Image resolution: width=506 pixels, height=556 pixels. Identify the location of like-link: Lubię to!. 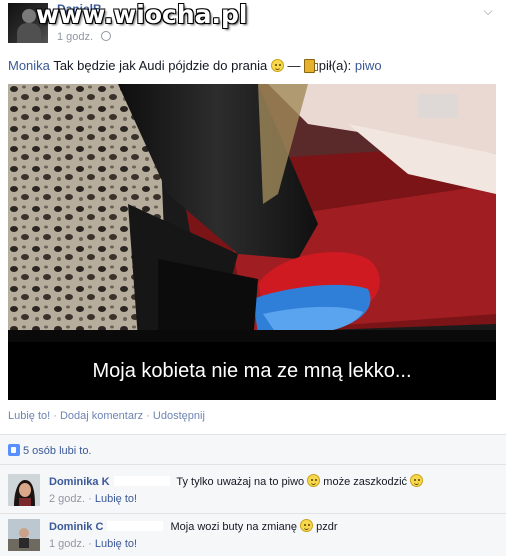
(29, 416).